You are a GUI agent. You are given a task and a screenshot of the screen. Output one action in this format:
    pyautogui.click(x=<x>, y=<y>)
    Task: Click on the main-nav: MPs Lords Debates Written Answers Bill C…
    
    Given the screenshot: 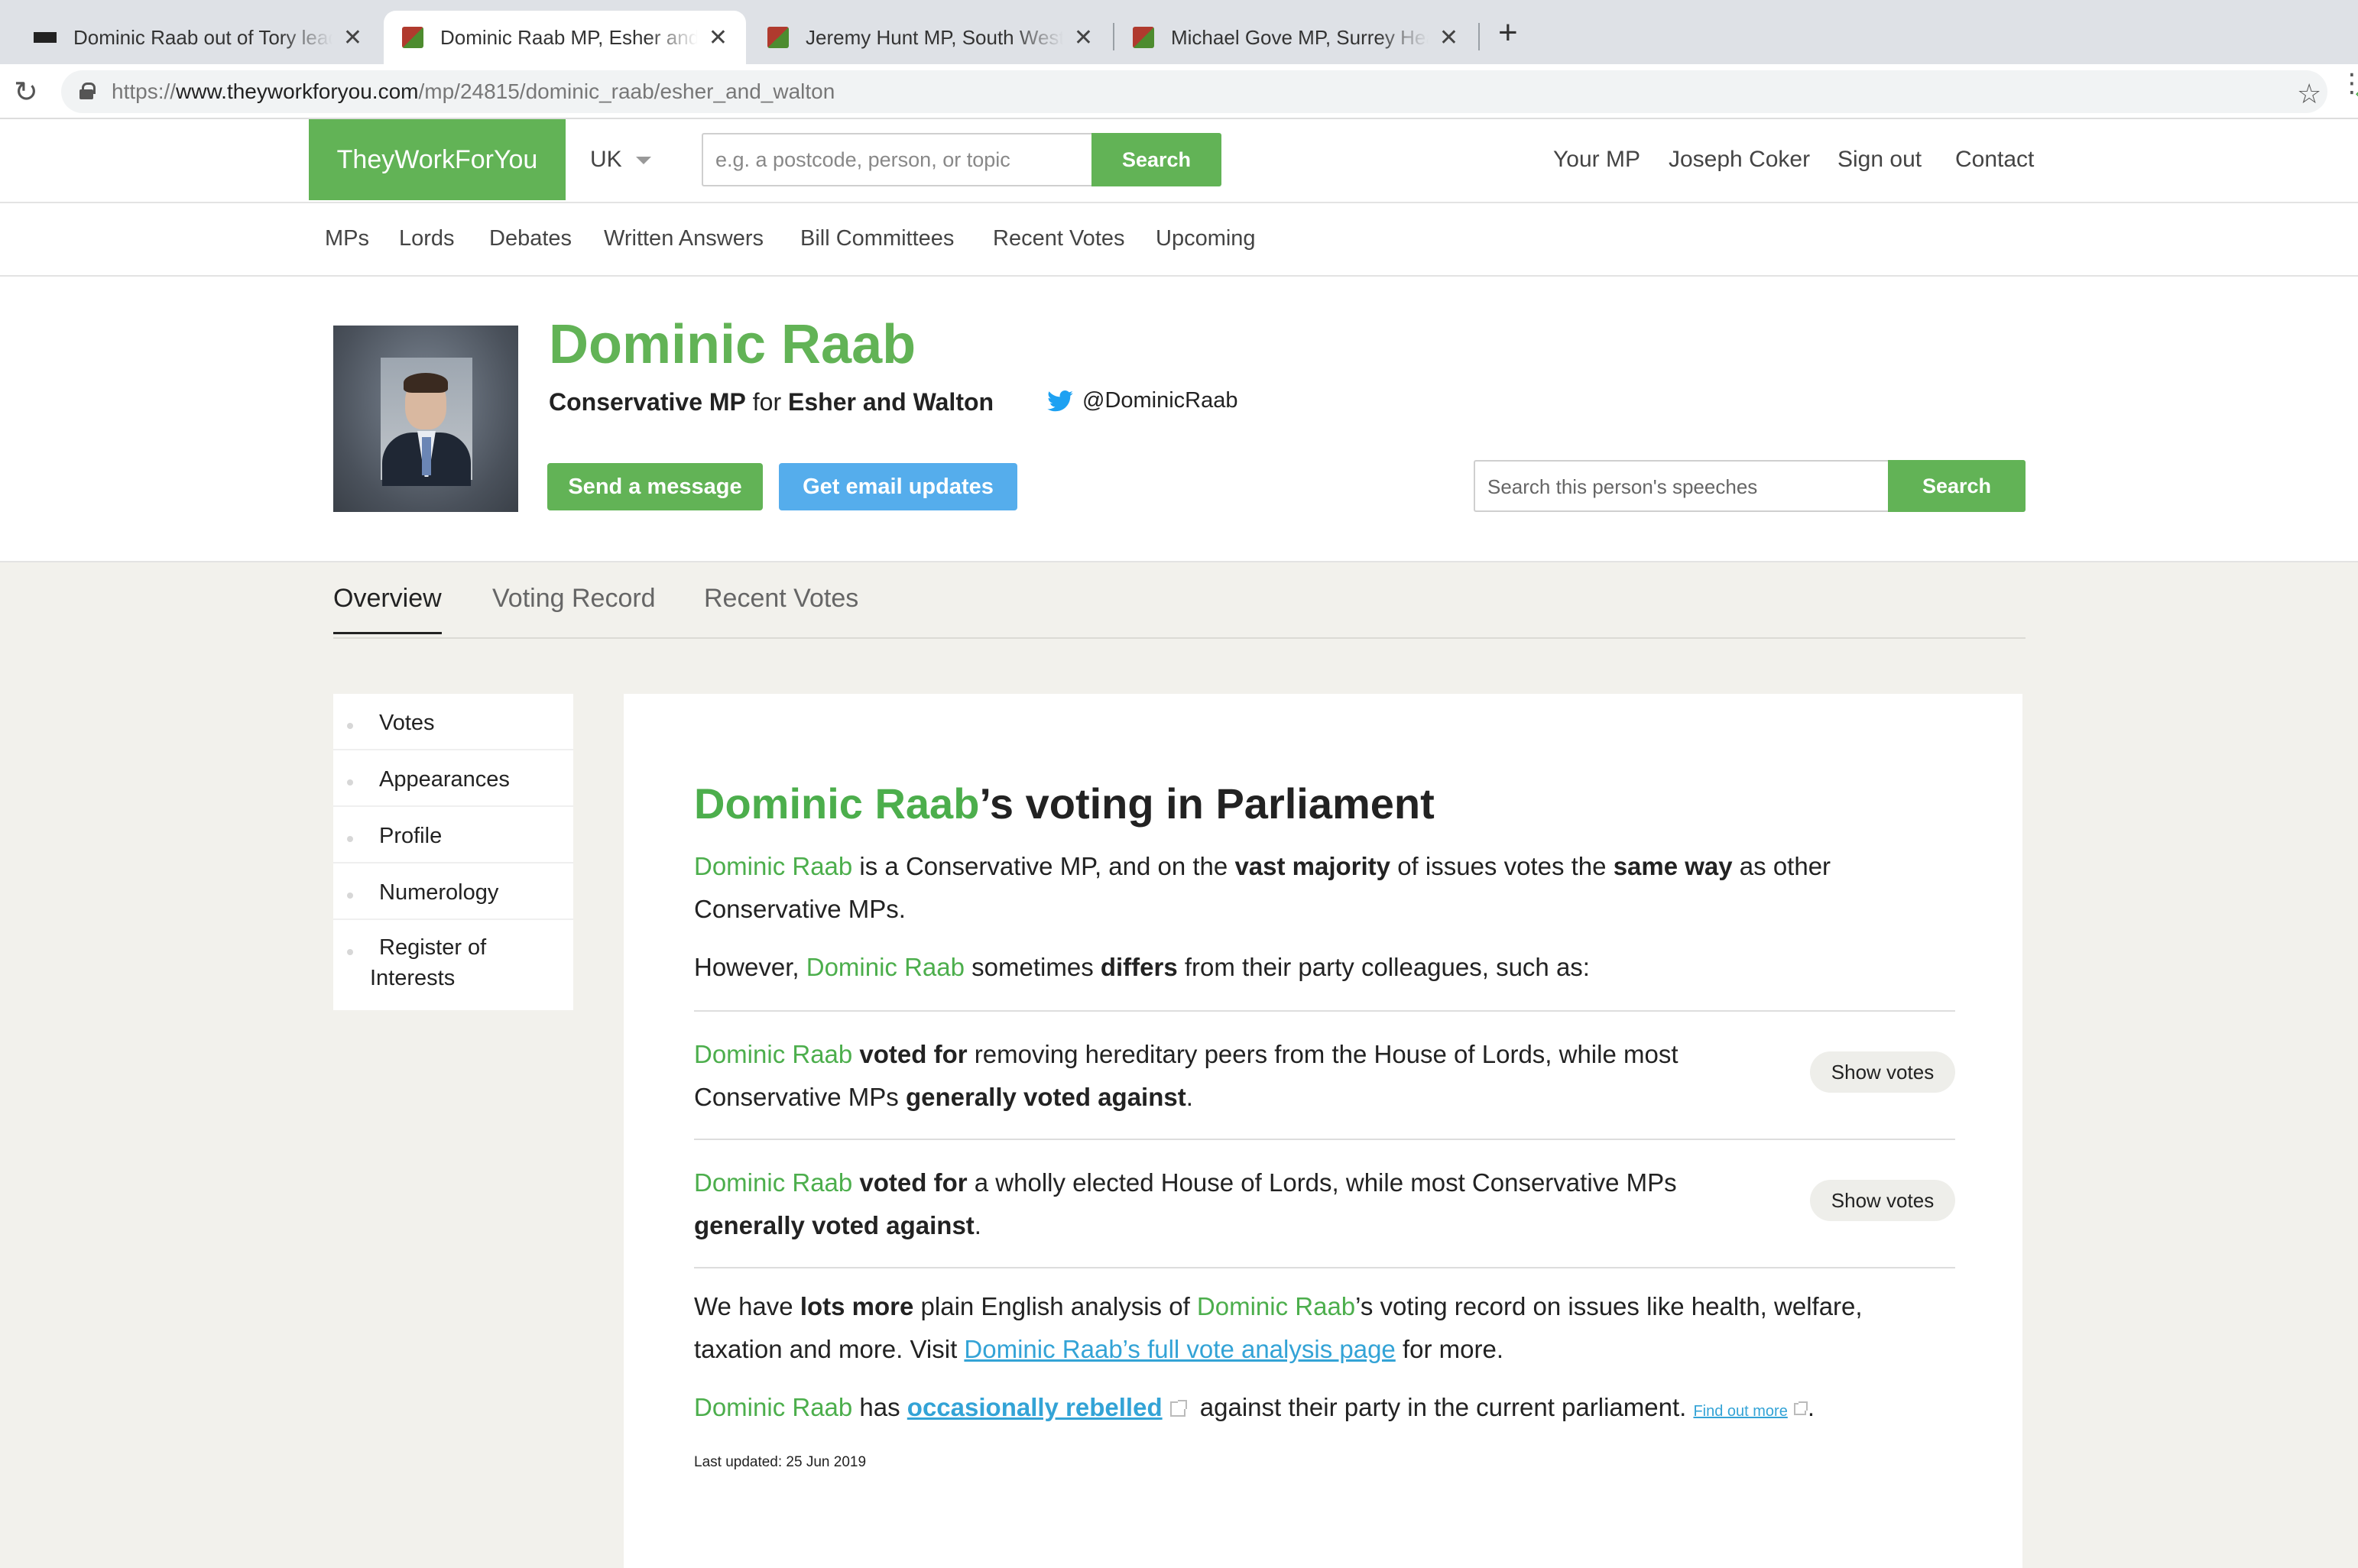 What is the action you would take?
    pyautogui.click(x=1179, y=240)
    